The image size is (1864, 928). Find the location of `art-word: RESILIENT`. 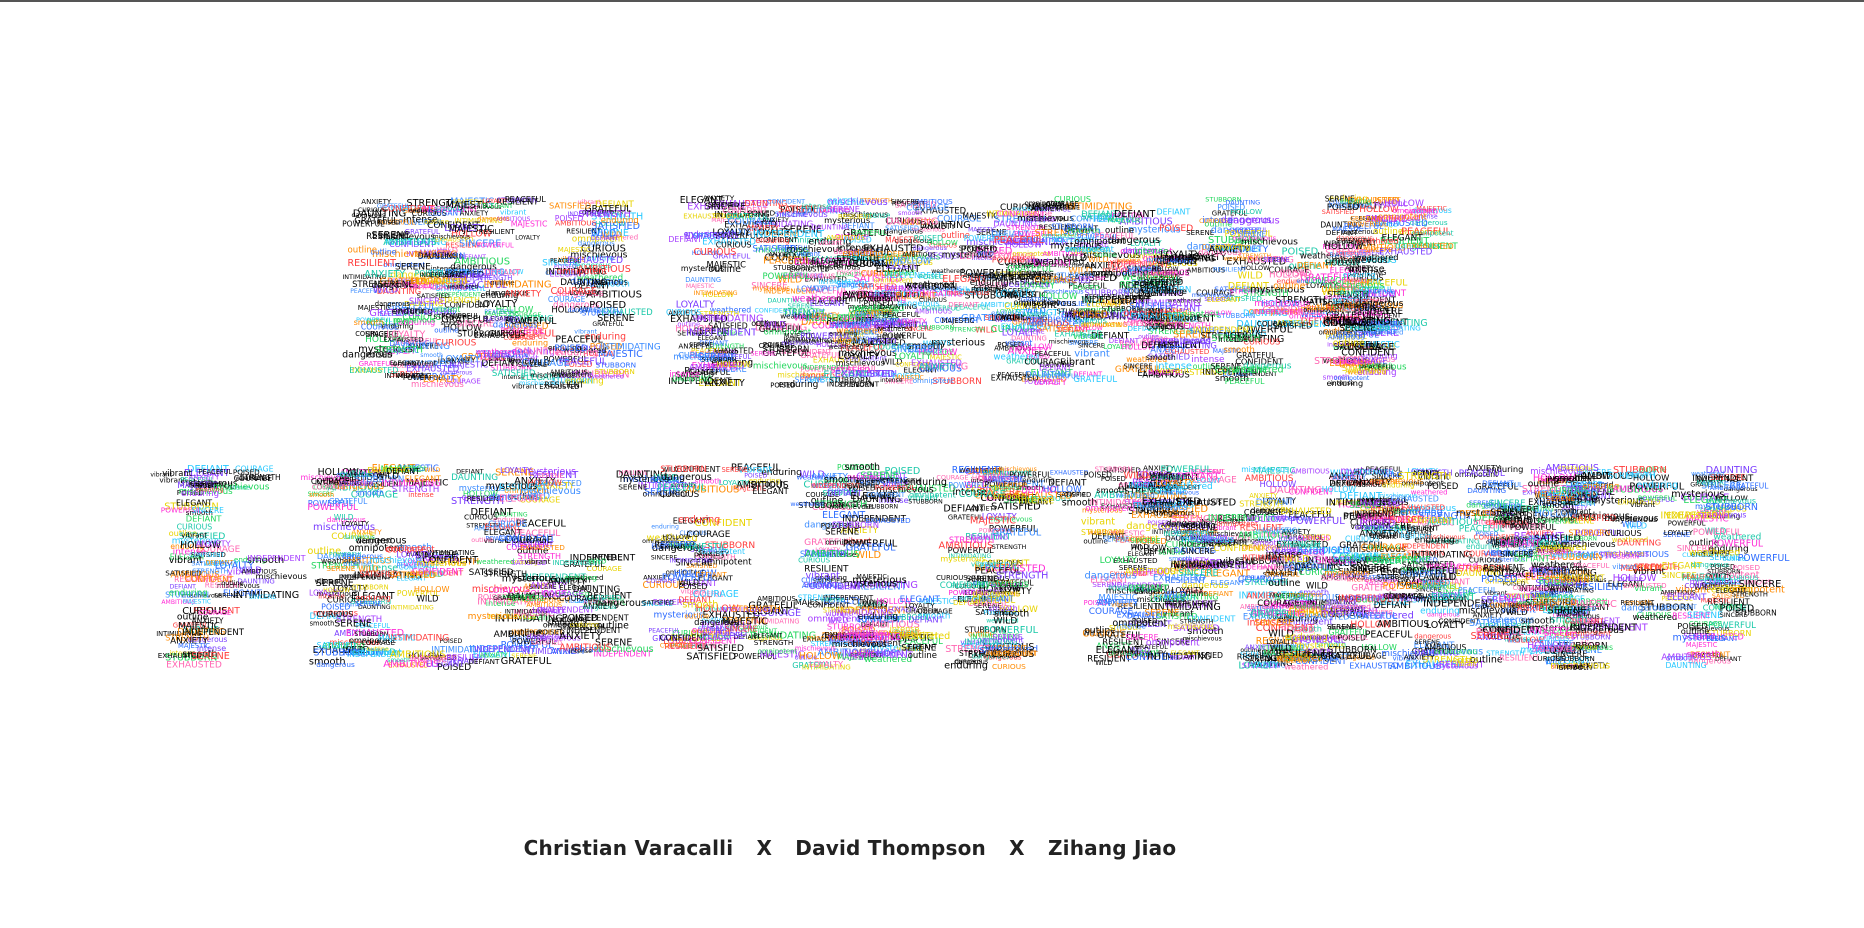

art-word: RESILIENT is located at coordinates (1504, 567).